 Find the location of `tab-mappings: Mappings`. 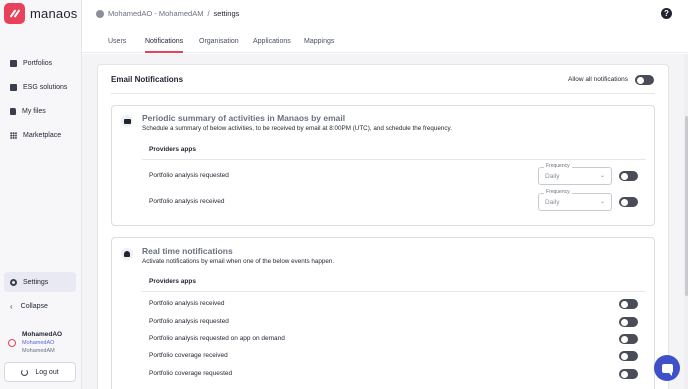

tab-mappings: Mappings is located at coordinates (319, 44).